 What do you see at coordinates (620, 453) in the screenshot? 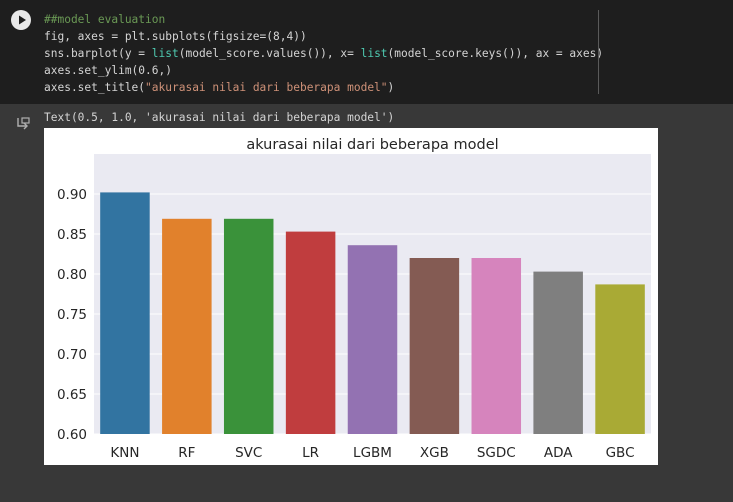
I see `x-tick-label: GBC` at bounding box center [620, 453].